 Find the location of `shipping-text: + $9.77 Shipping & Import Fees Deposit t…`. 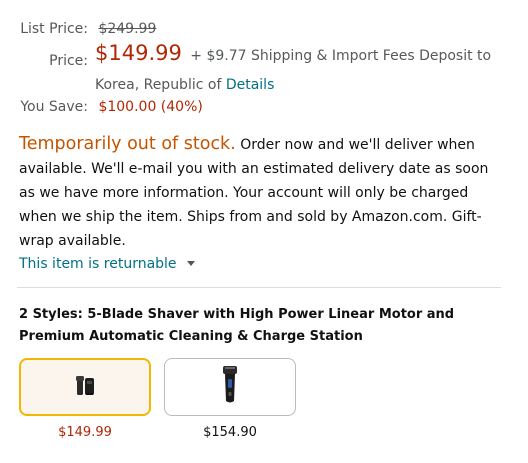

shipping-text: + $9.77 Shipping & Import Fees Deposit t… is located at coordinates (341, 56).